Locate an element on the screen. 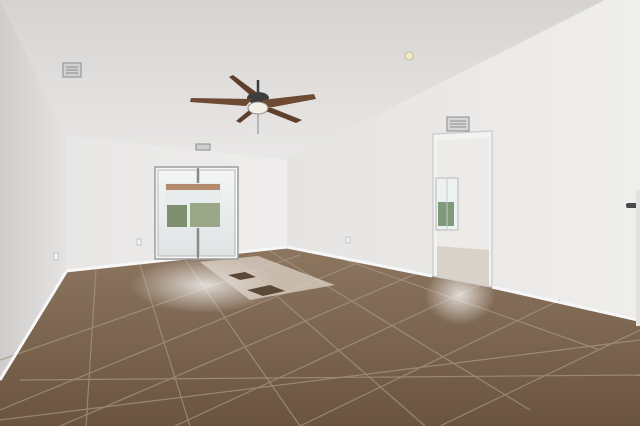  doorway-icon is located at coordinates (462, 209).